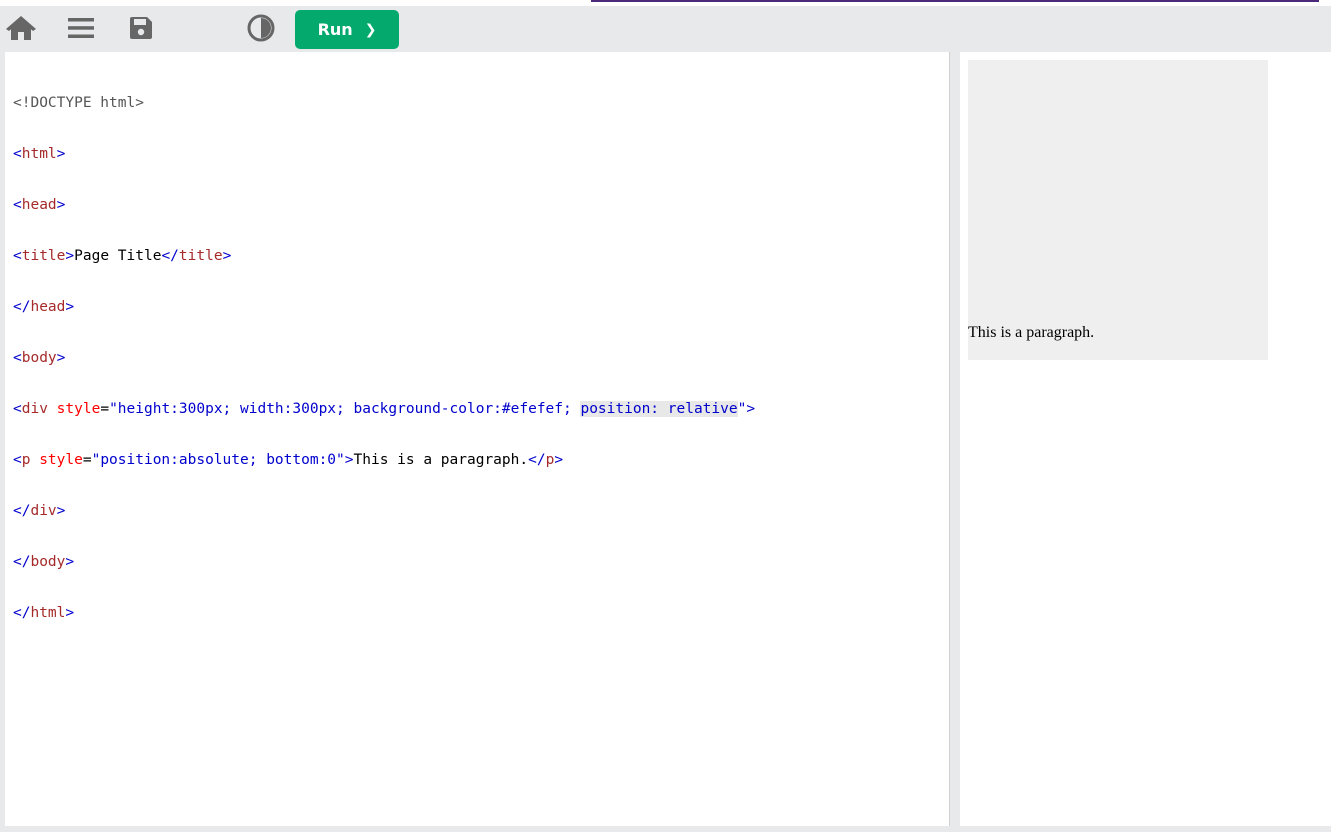  I want to click on selected-text: position: relative, so click(659, 409).